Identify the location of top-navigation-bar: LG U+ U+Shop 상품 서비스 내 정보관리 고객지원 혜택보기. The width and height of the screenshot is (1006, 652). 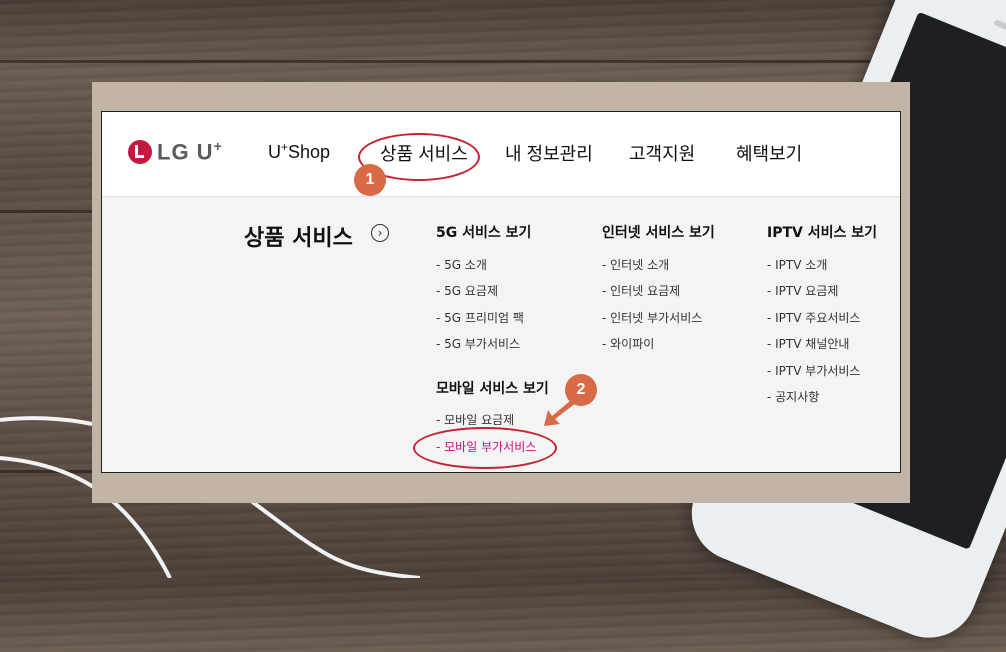
(501, 154).